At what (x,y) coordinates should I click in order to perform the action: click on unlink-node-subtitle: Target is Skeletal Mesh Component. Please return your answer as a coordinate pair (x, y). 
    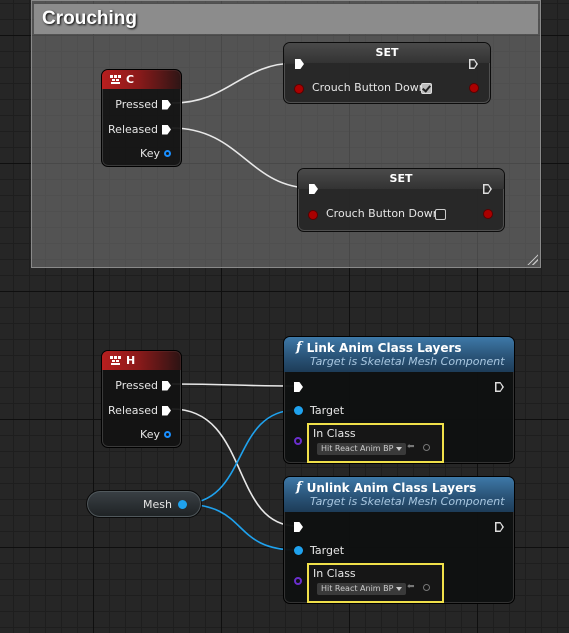
    Looking at the image, I should click on (407, 501).